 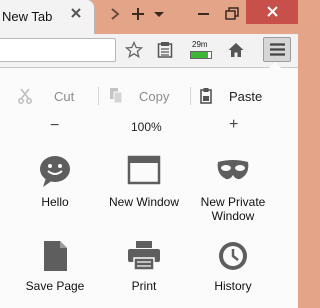 What do you see at coordinates (138, 14) in the screenshot?
I see `new-tab-plus-icon` at bounding box center [138, 14].